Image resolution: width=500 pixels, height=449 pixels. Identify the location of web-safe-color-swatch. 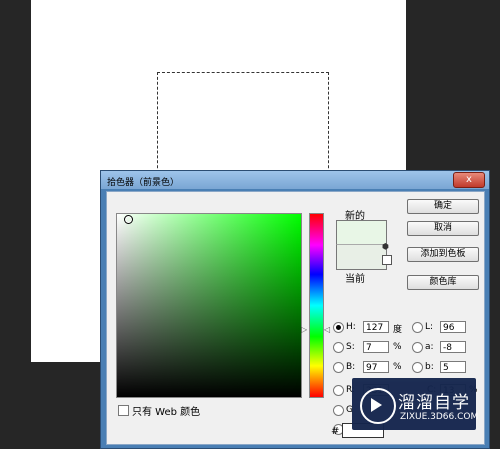
(387, 260).